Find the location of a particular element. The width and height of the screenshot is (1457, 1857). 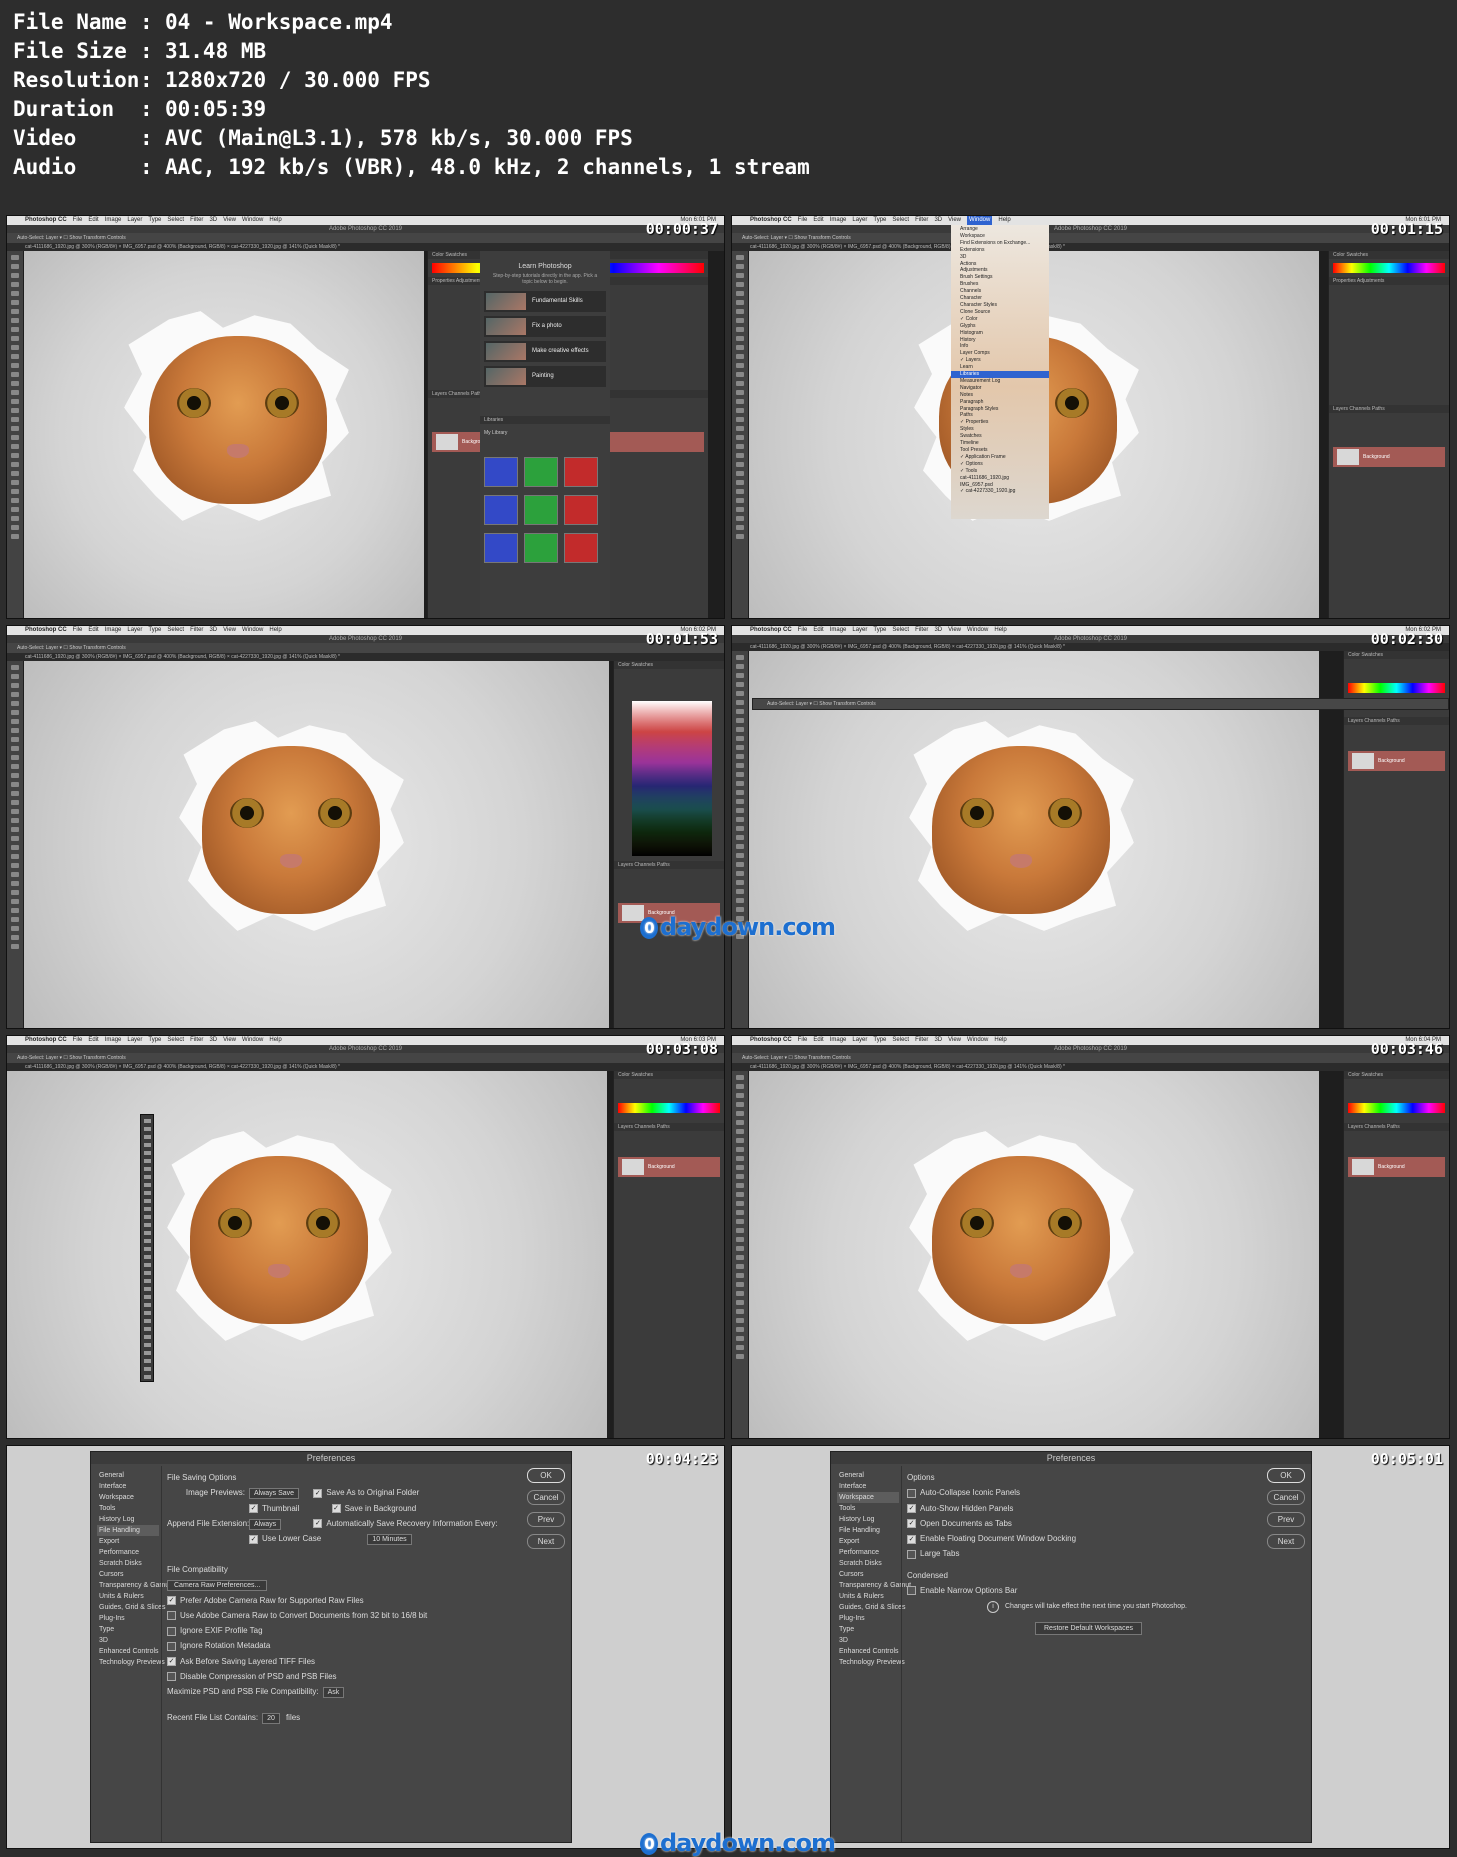

menu-item: Character is located at coordinates (1000, 298).